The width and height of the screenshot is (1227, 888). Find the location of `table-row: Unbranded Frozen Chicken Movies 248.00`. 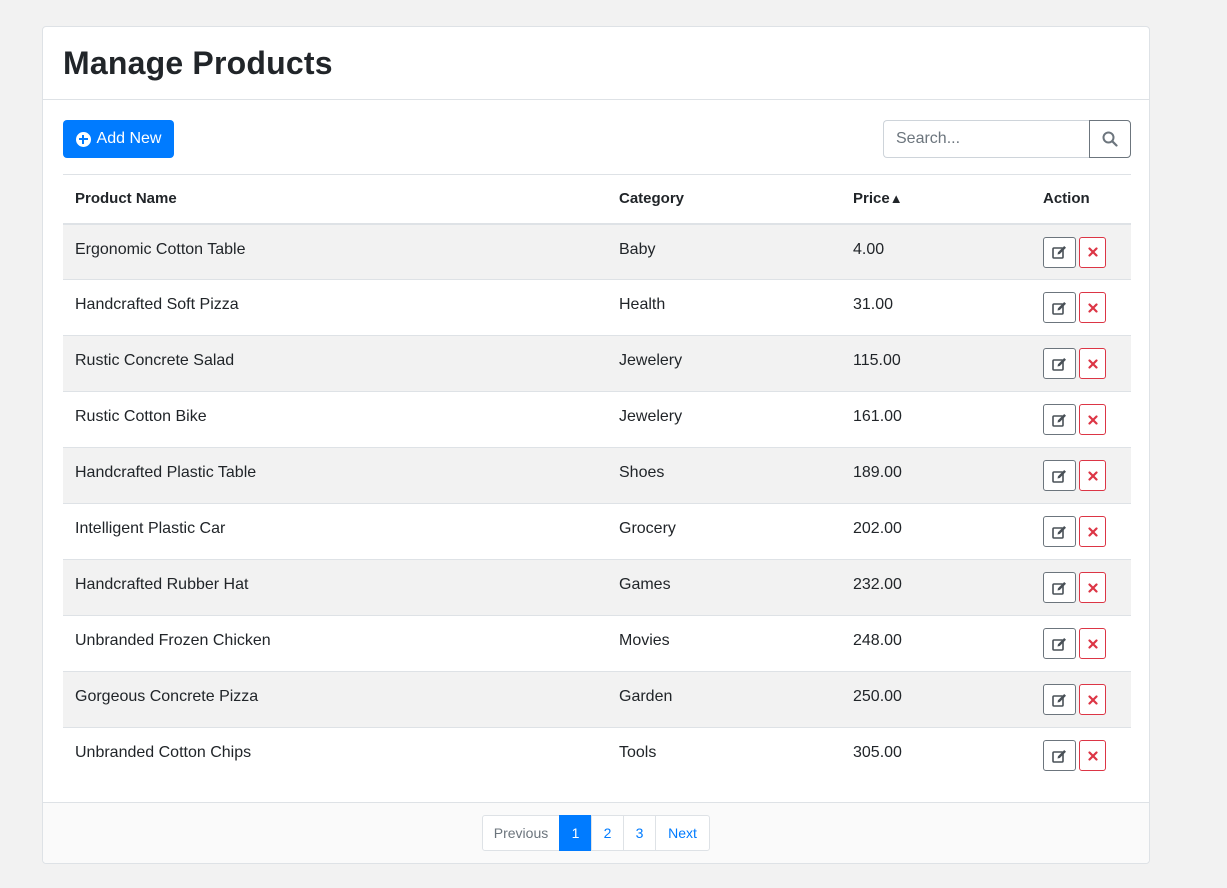

table-row: Unbranded Frozen Chicken Movies 248.00 is located at coordinates (597, 643).